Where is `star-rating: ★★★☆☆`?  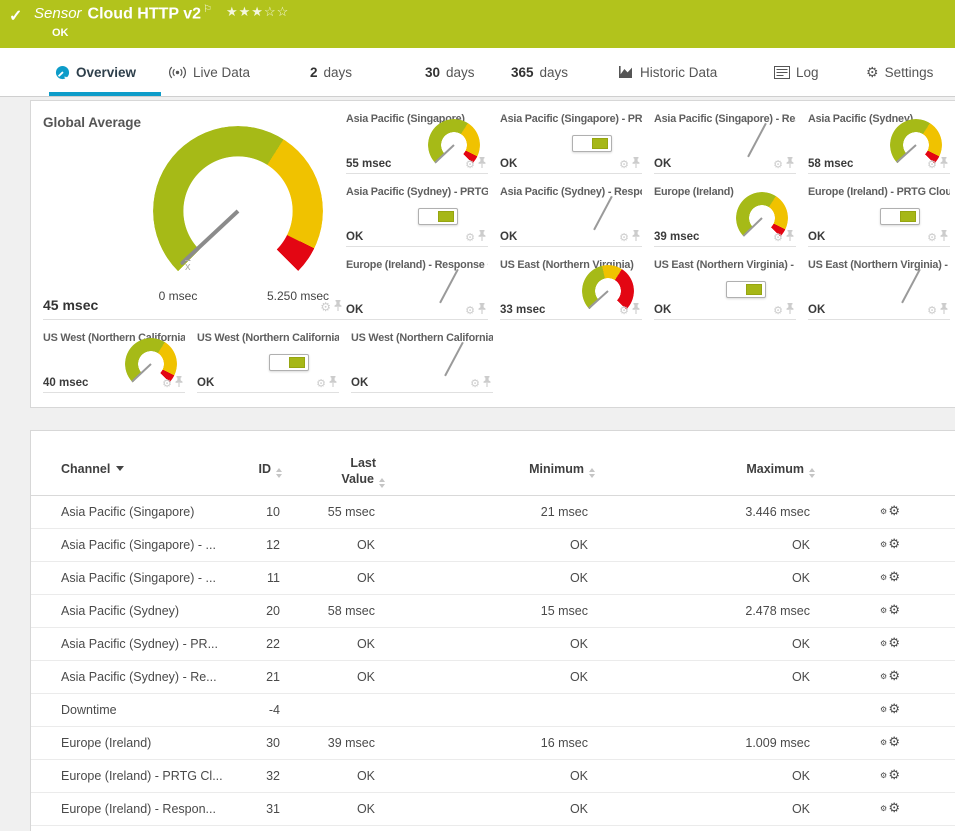 star-rating: ★★★☆☆ is located at coordinates (257, 11).